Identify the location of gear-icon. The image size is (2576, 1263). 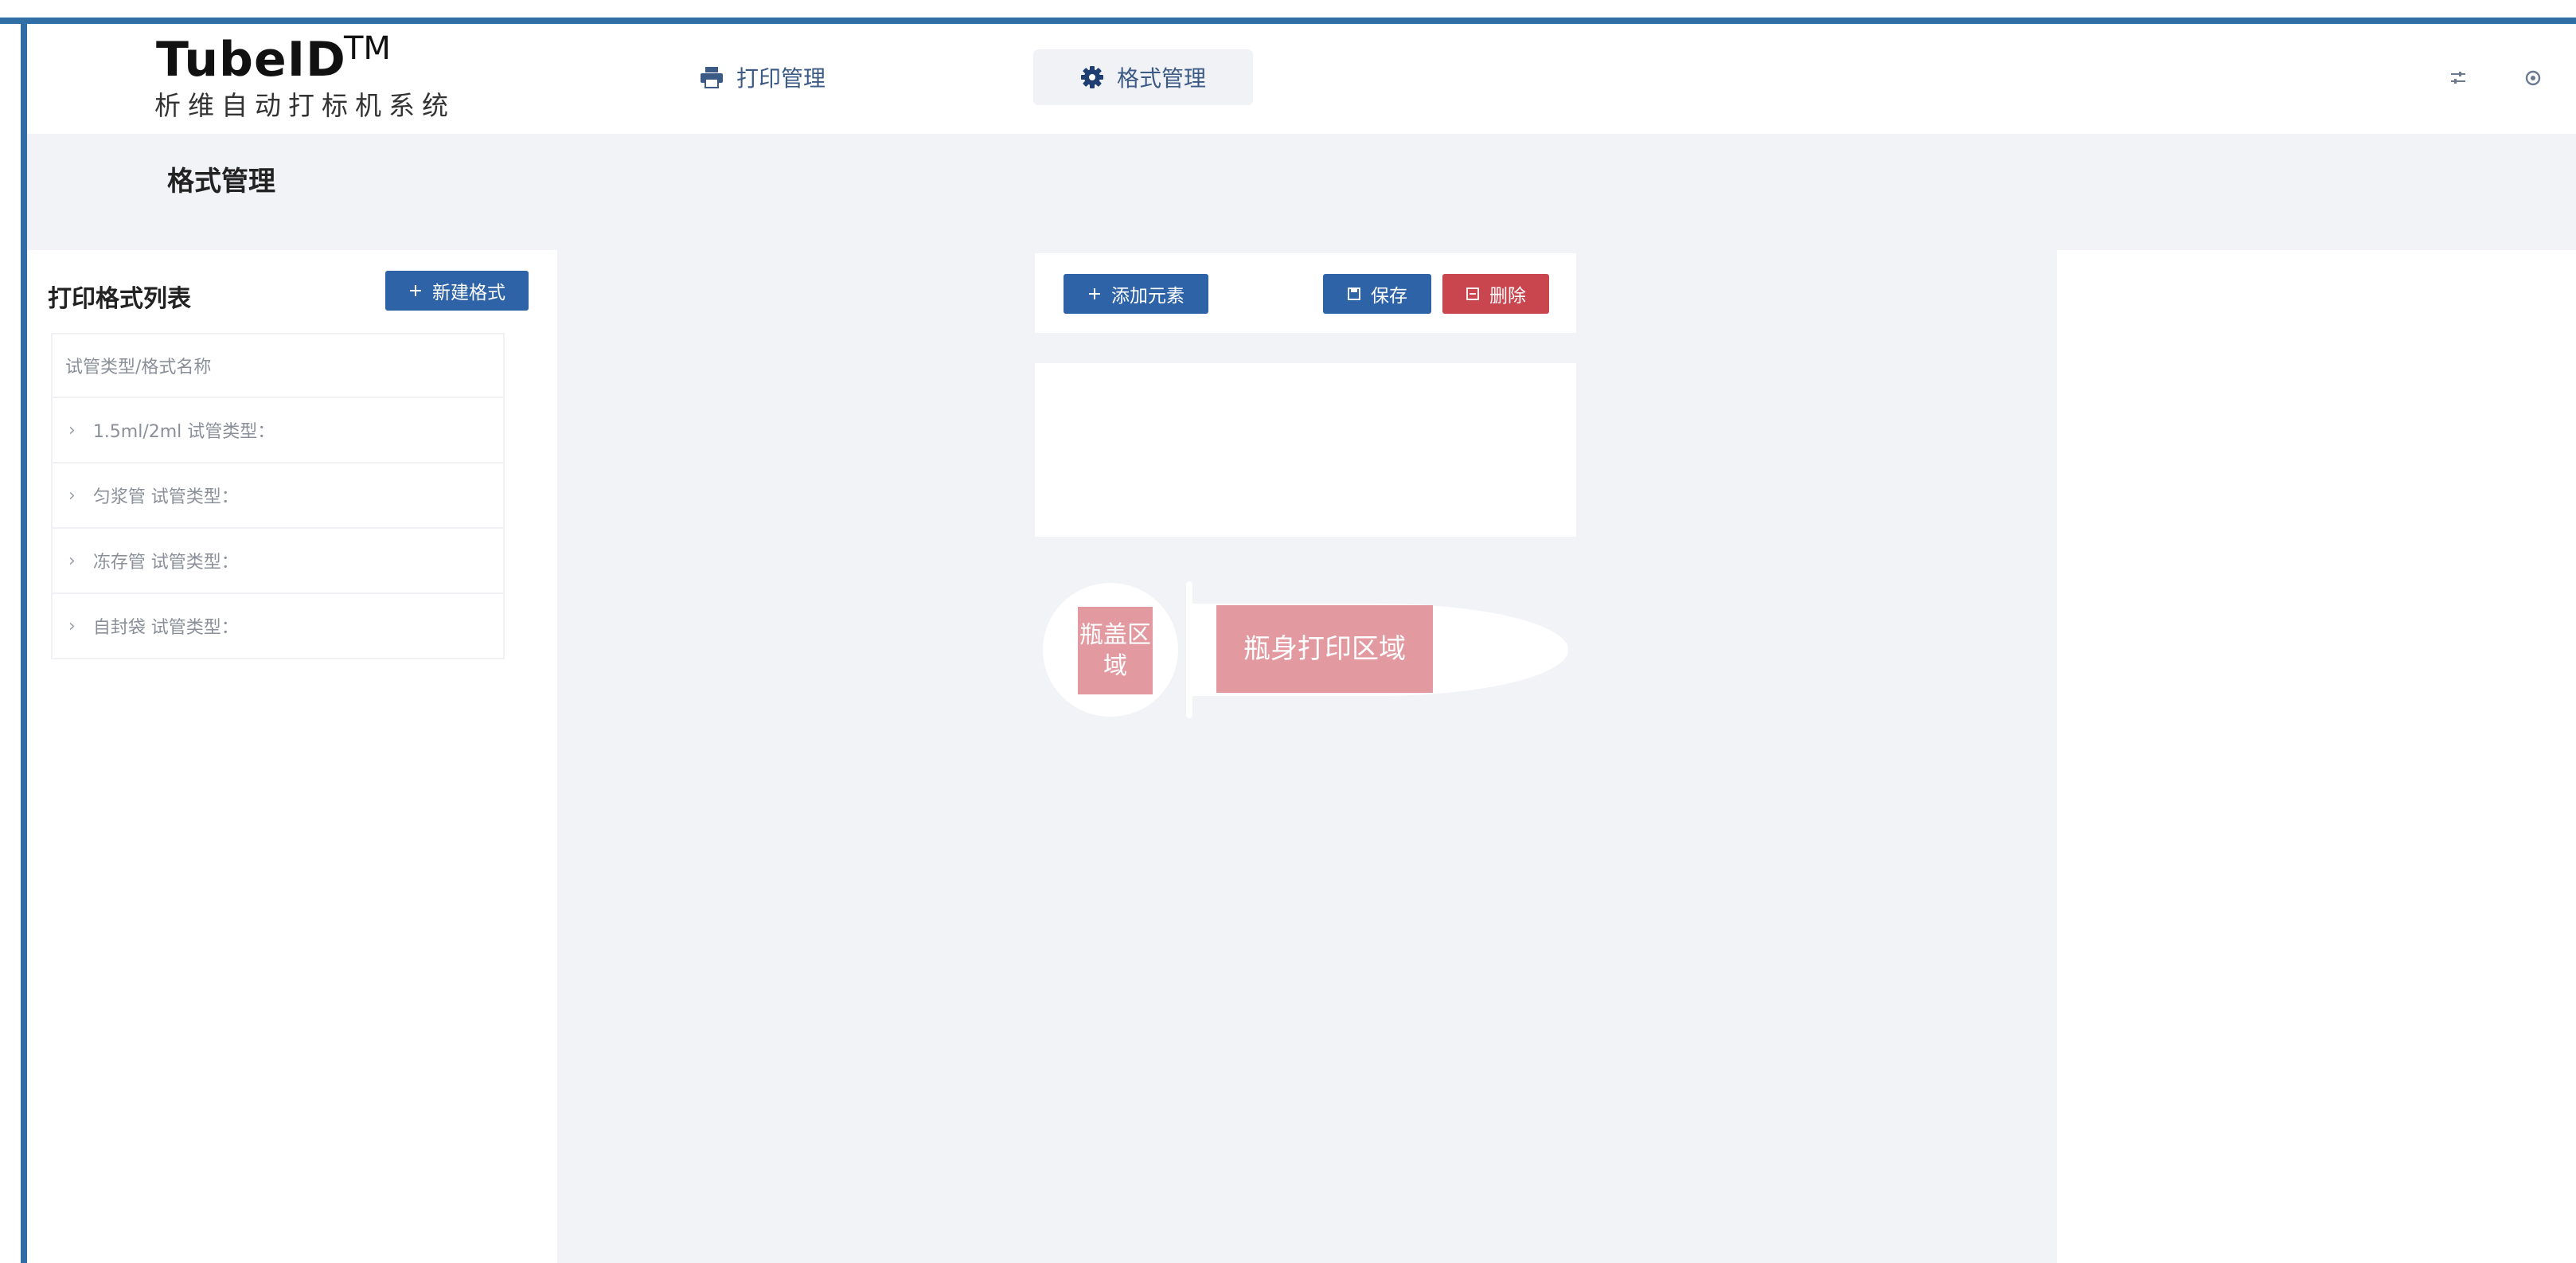
(1092, 77).